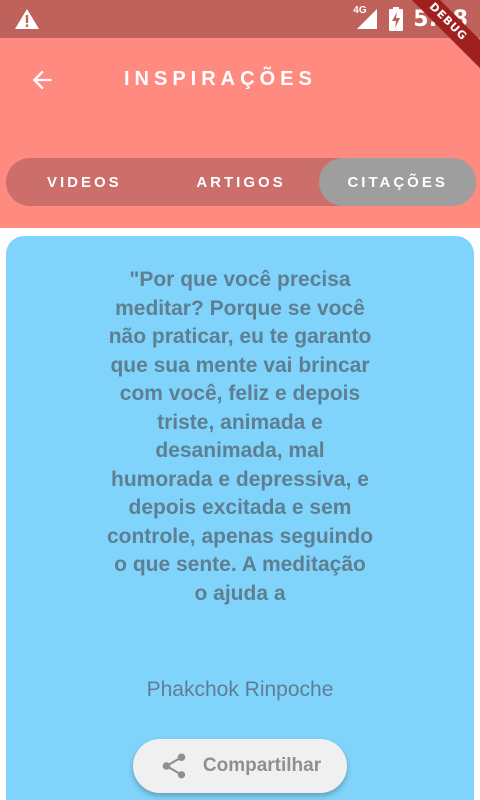 The height and width of the screenshot is (800, 480). Describe the element at coordinates (262, 765) in the screenshot. I see `share-button-label: Compartilhar` at that location.